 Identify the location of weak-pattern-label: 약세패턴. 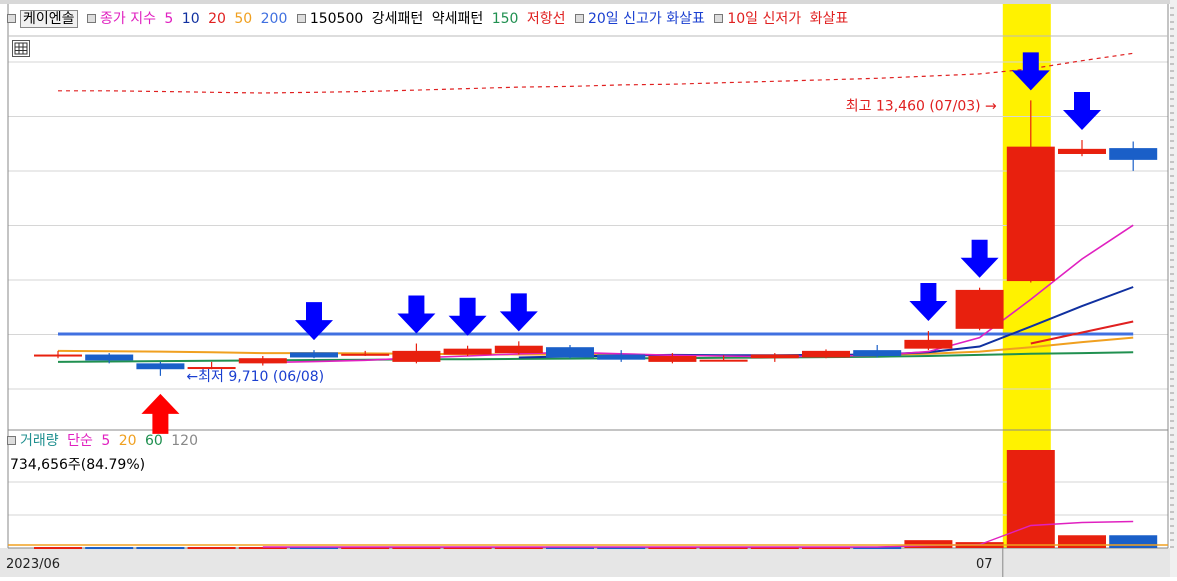
(457, 19).